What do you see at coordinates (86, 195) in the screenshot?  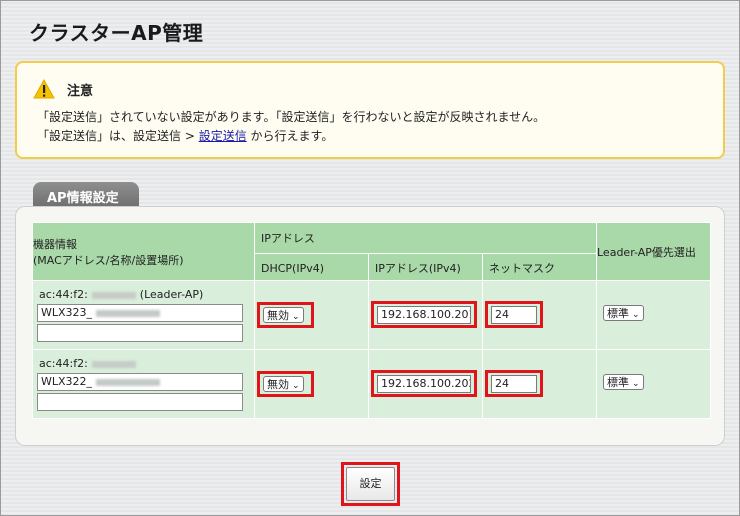 I see `tab-ap-info-settings: AP情報設定` at bounding box center [86, 195].